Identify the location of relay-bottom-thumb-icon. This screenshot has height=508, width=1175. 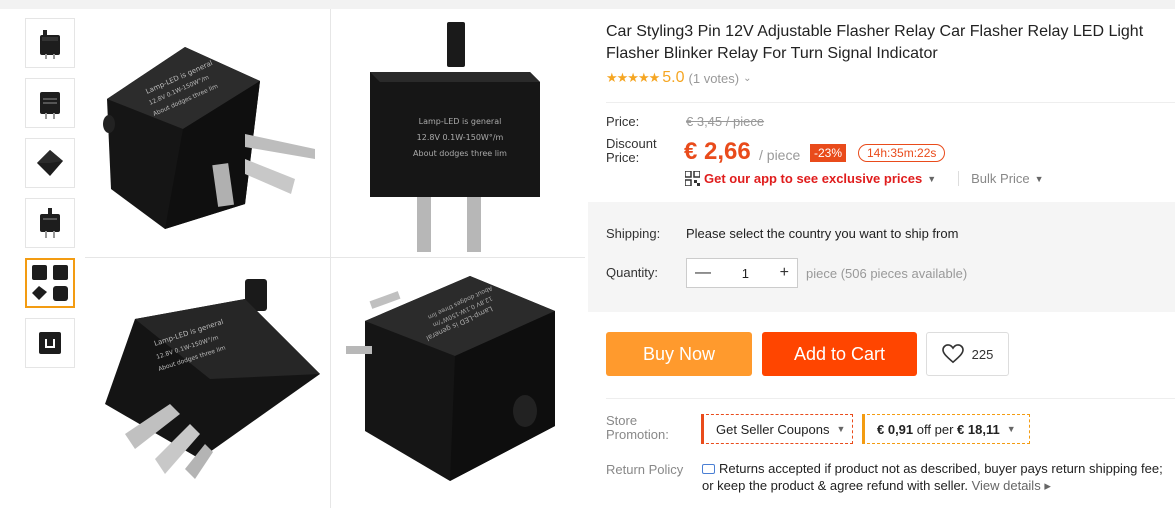
(50, 343).